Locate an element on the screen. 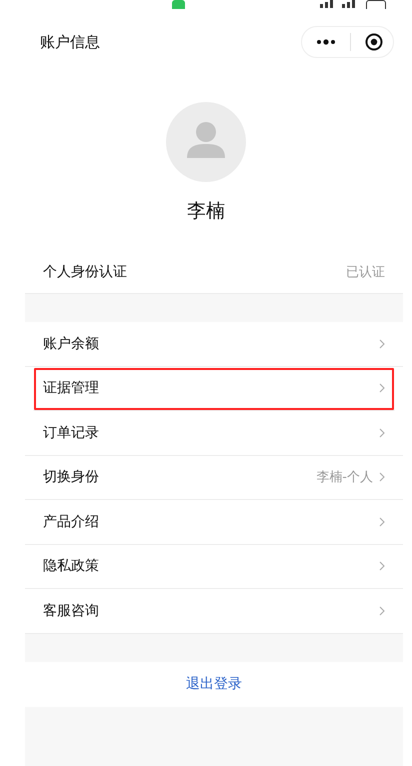  page-title: 账户信息 is located at coordinates (70, 42).